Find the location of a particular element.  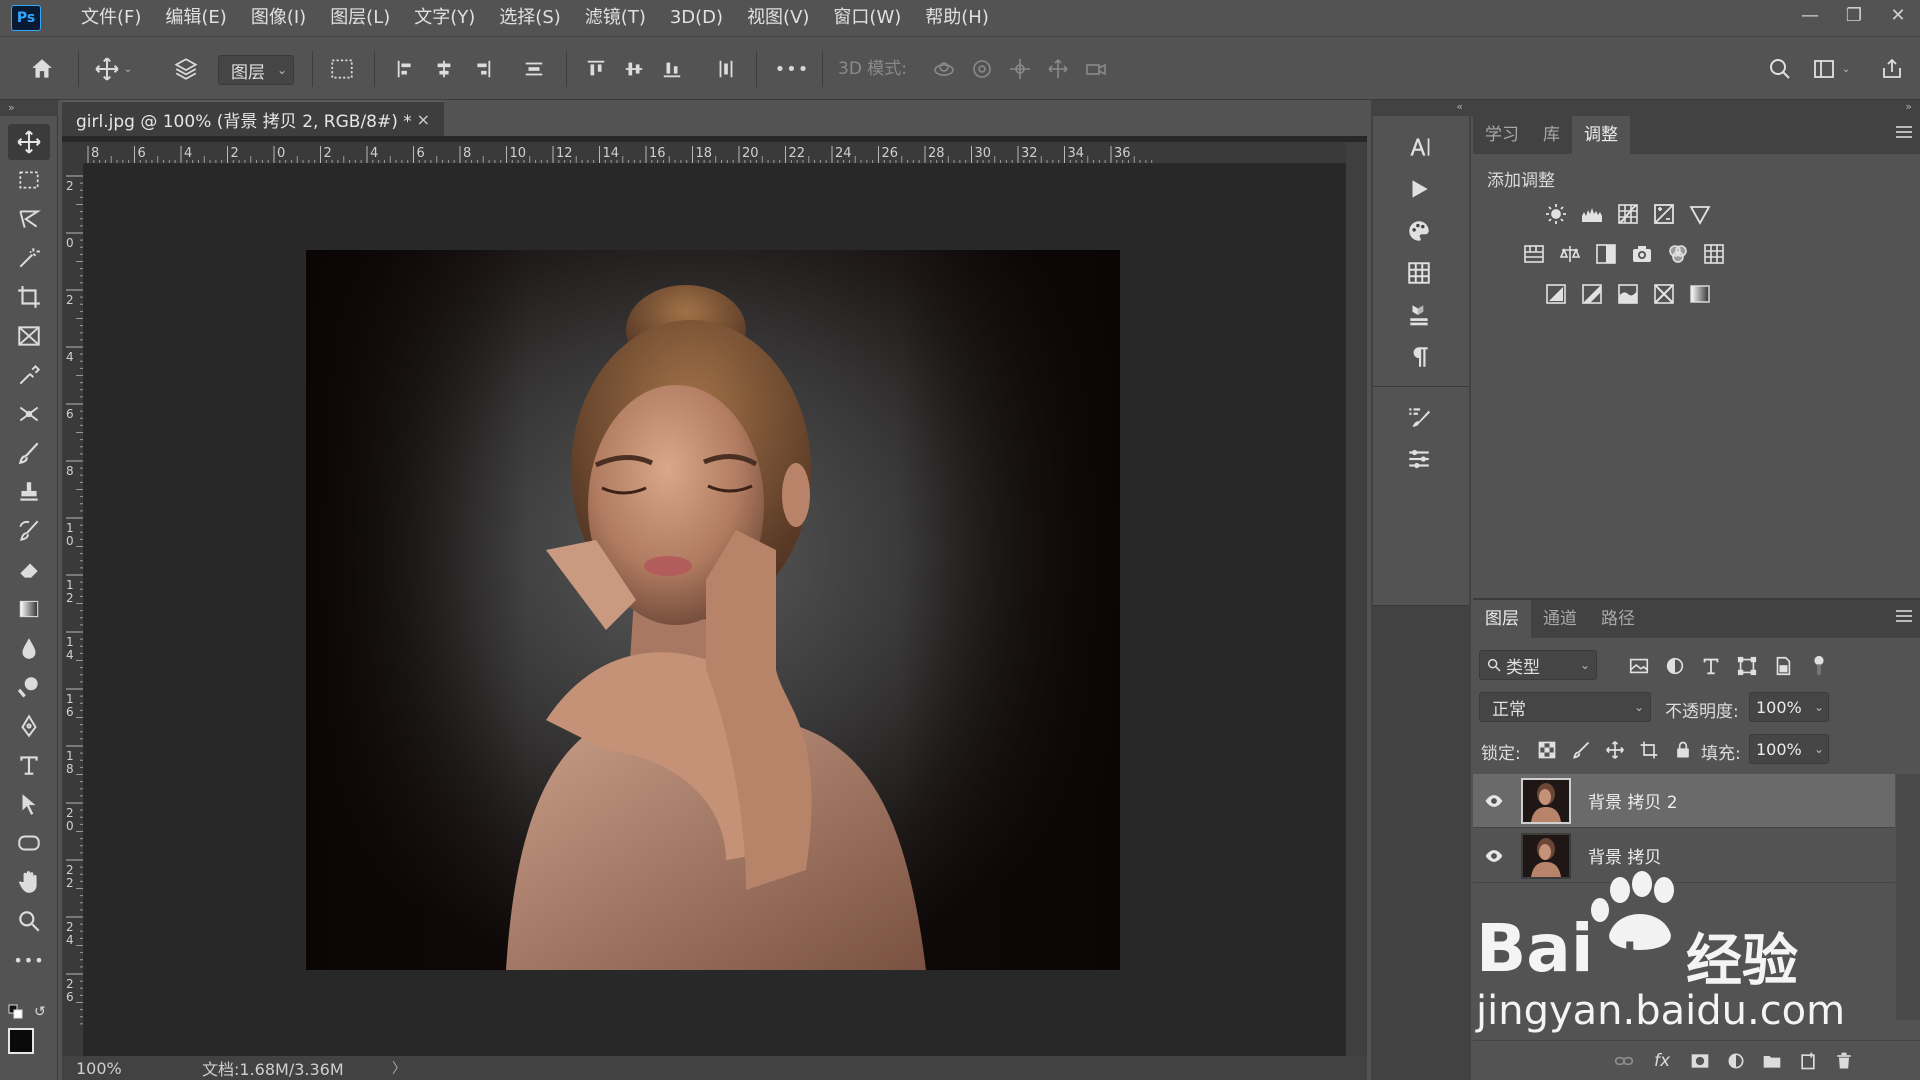

swap-colors-icon: ↺ is located at coordinates (42, 1012).